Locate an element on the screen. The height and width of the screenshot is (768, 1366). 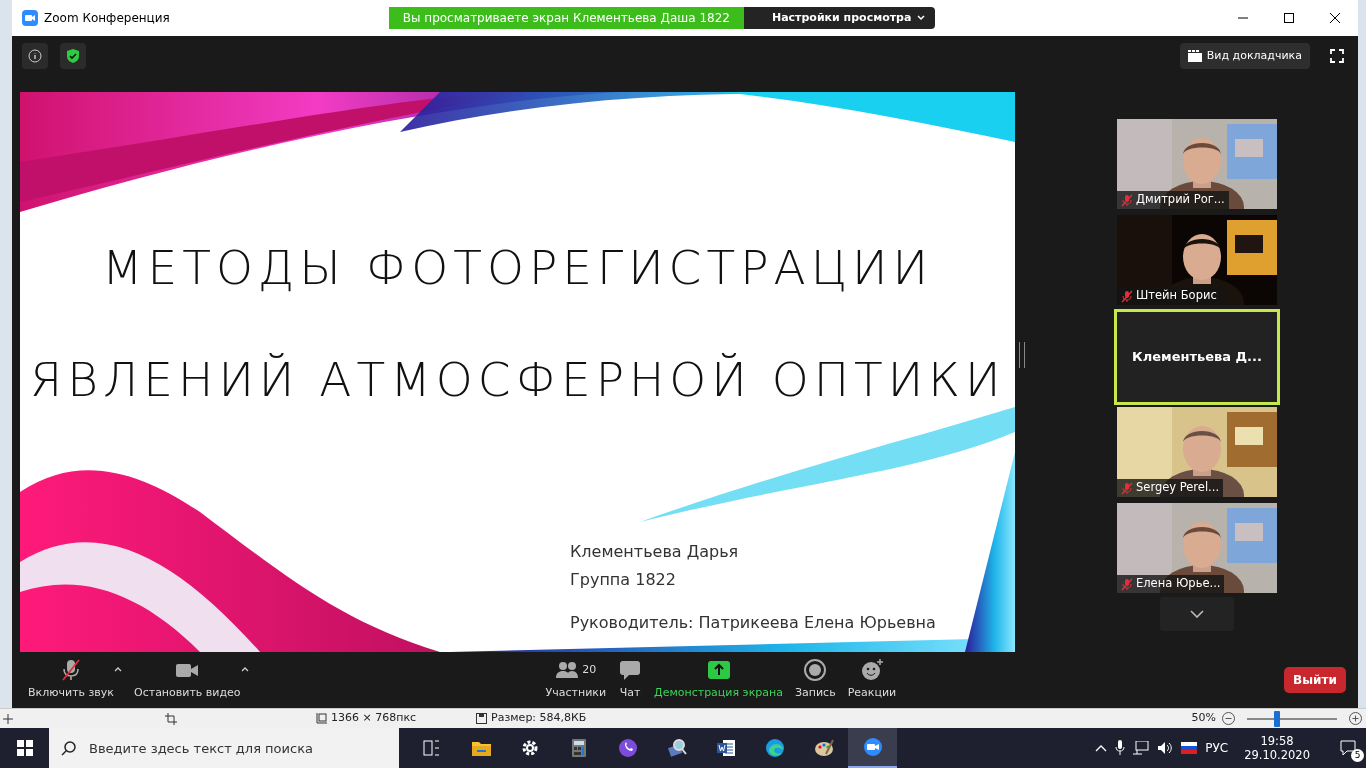
taskbar-clock: 19:58 29.10.2020 is located at coordinates (1277, 748).